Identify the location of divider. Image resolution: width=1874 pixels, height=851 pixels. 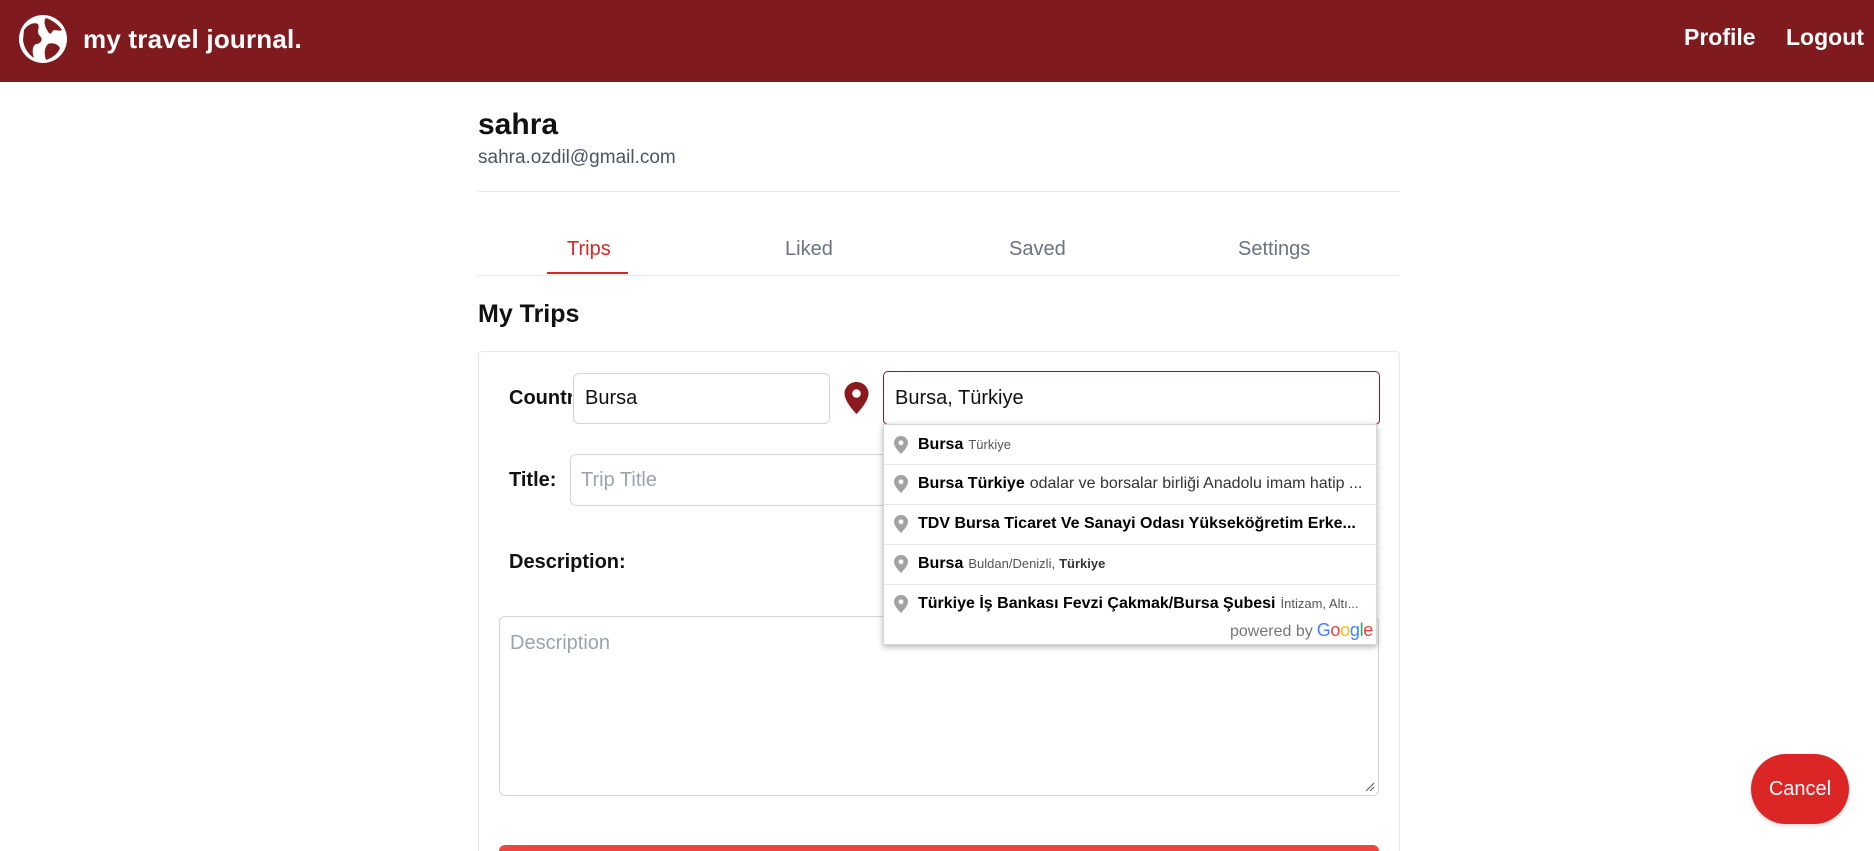
(938, 191).